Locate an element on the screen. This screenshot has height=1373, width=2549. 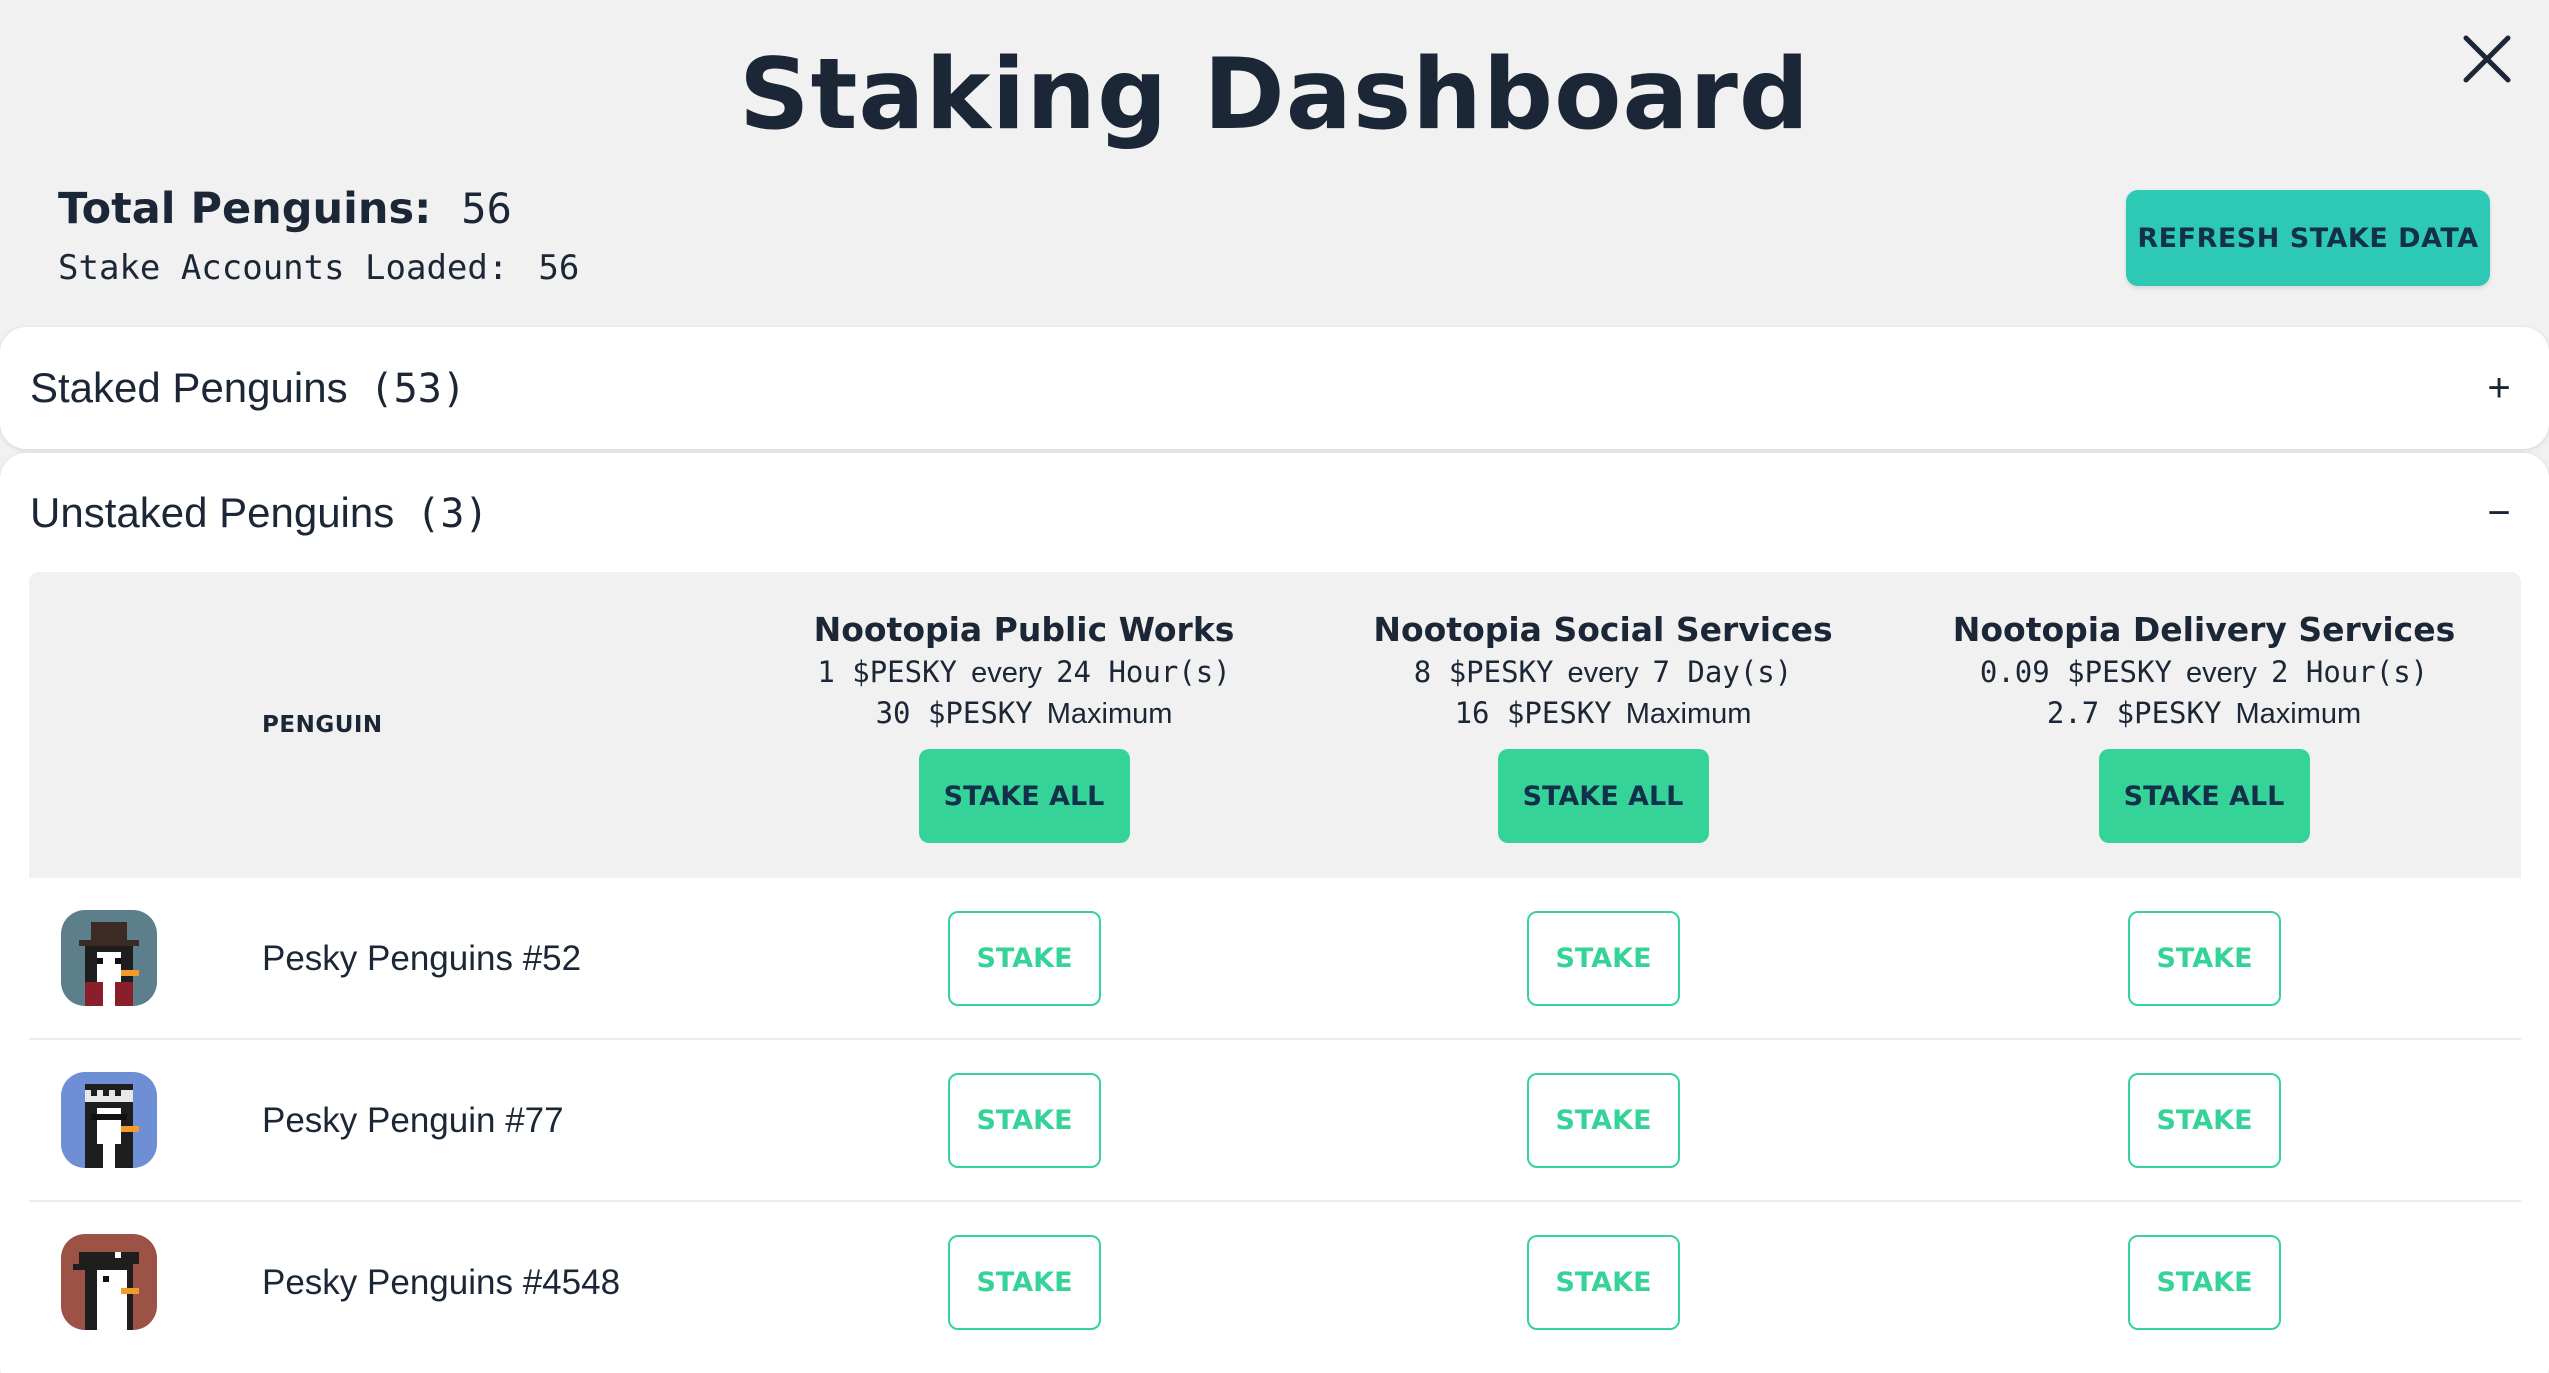
penguin-pirate-bandana-avatar is located at coordinates (109, 1282).